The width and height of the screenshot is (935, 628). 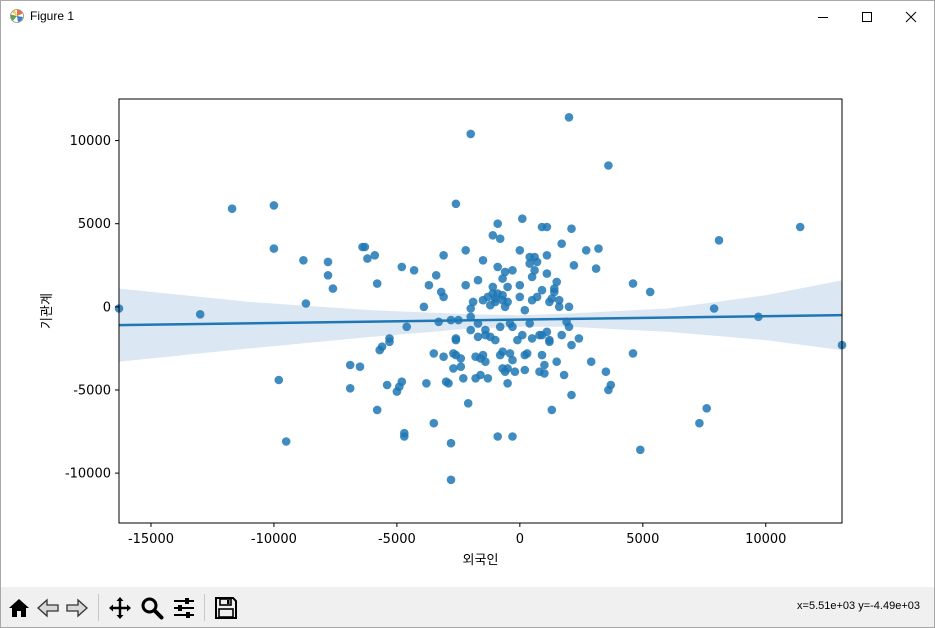 What do you see at coordinates (765, 539) in the screenshot?
I see `x-tick-label: 10000` at bounding box center [765, 539].